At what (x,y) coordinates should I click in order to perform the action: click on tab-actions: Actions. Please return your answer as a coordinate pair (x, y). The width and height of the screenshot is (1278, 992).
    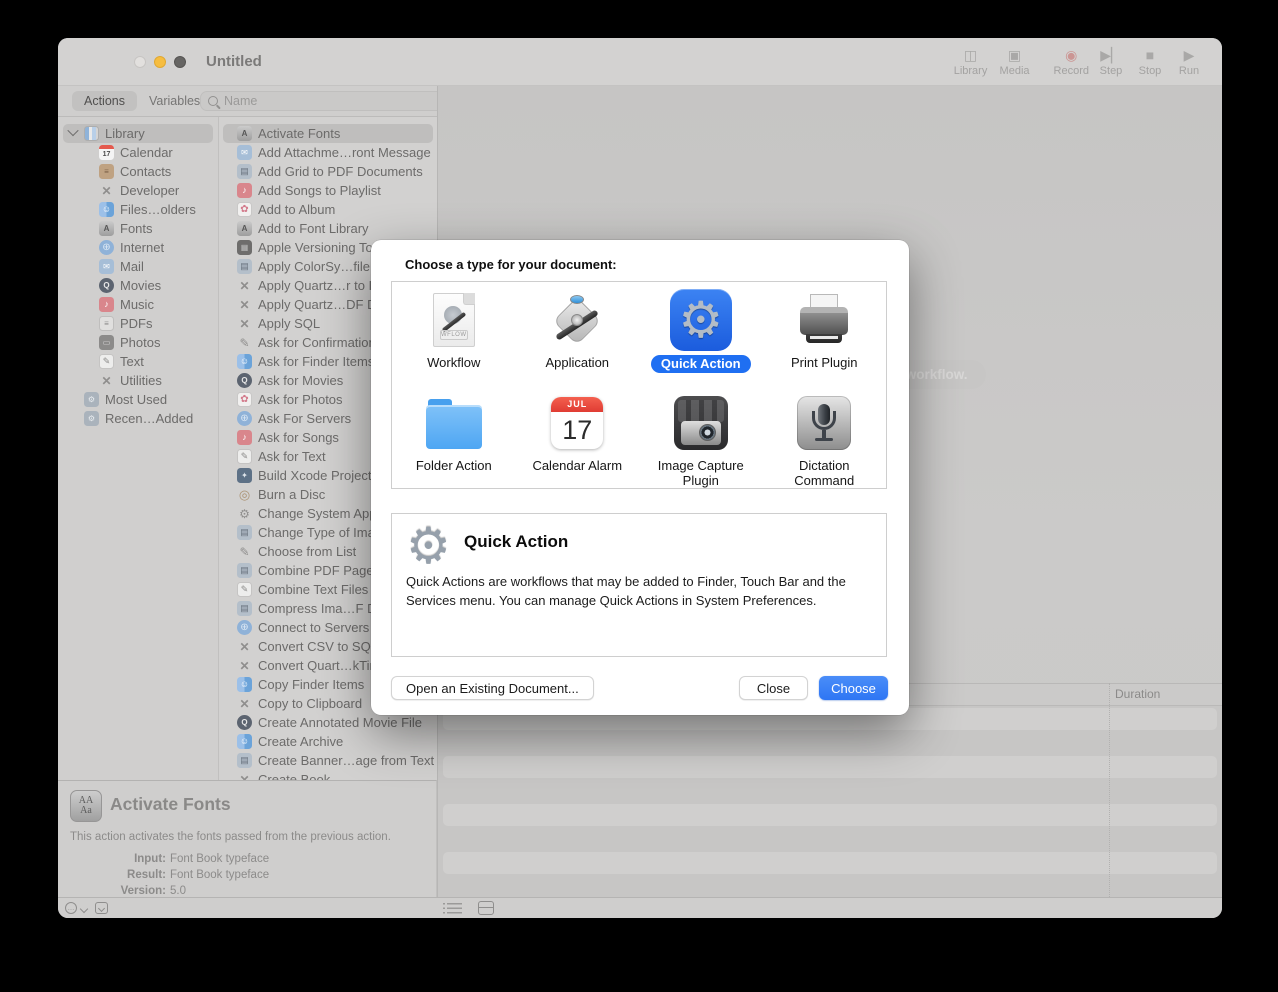
    Looking at the image, I should click on (104, 101).